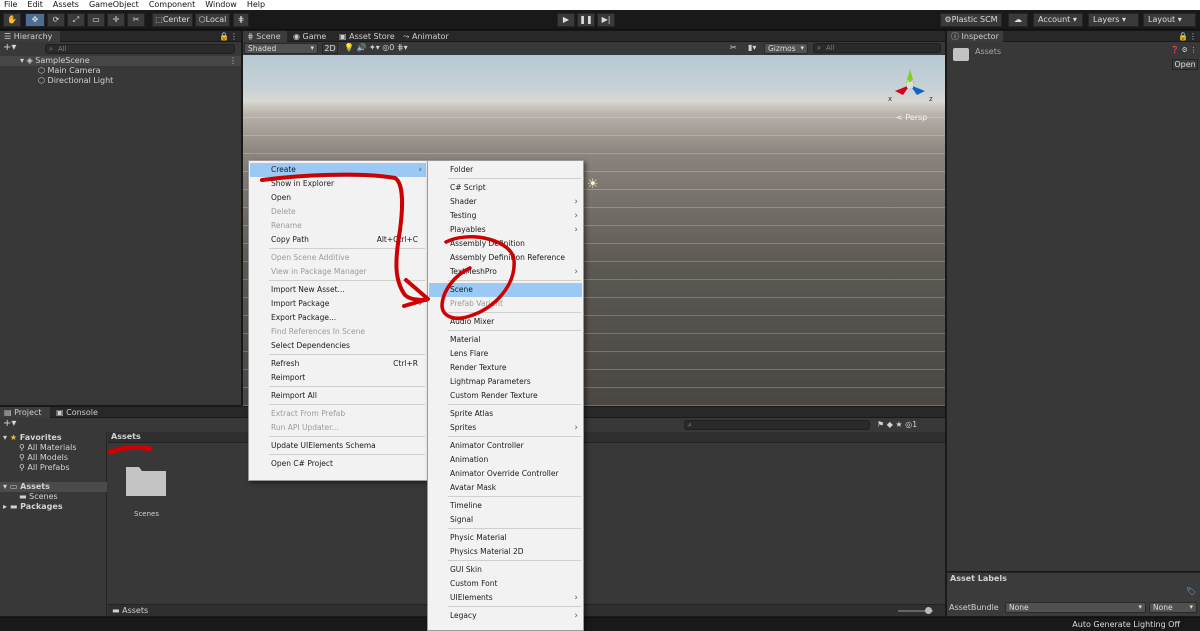  Describe the element at coordinates (130, 449) in the screenshot. I see `annotation-underline` at that location.